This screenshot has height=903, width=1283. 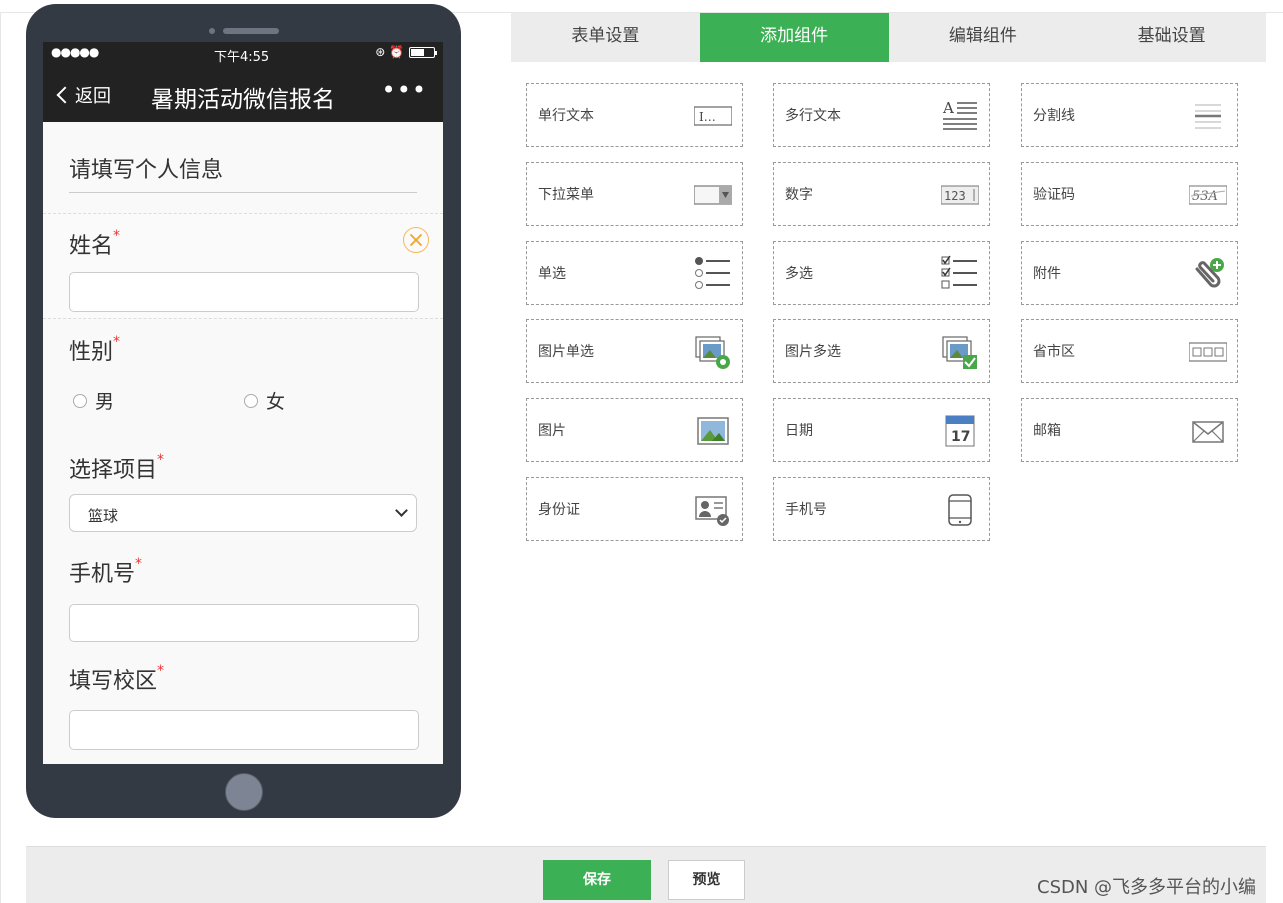 I want to click on more-icon: •••, so click(x=404, y=90).